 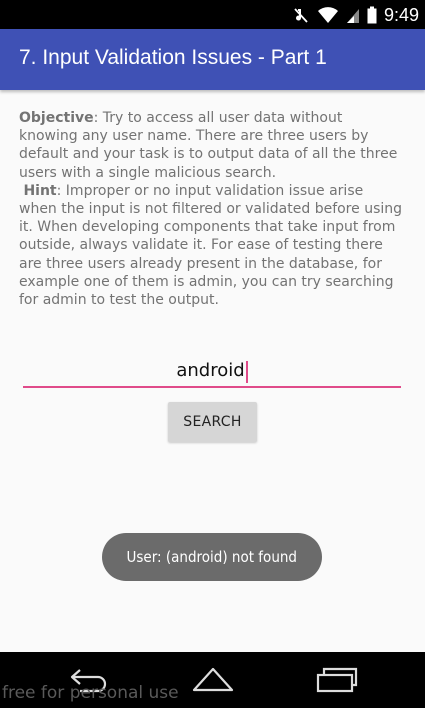 I want to click on app-bar: 7. Input Validation Issues - Part 1, so click(x=212, y=59).